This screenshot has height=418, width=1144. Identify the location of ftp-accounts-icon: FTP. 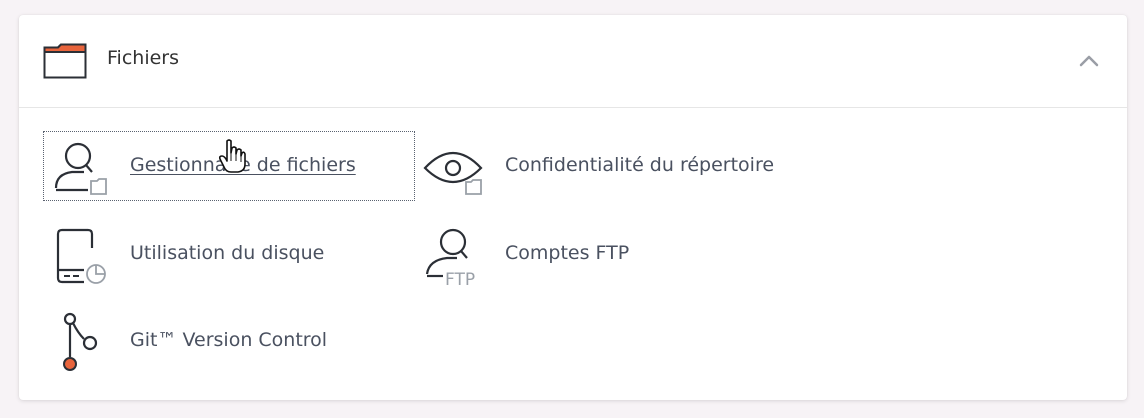
(450, 257).